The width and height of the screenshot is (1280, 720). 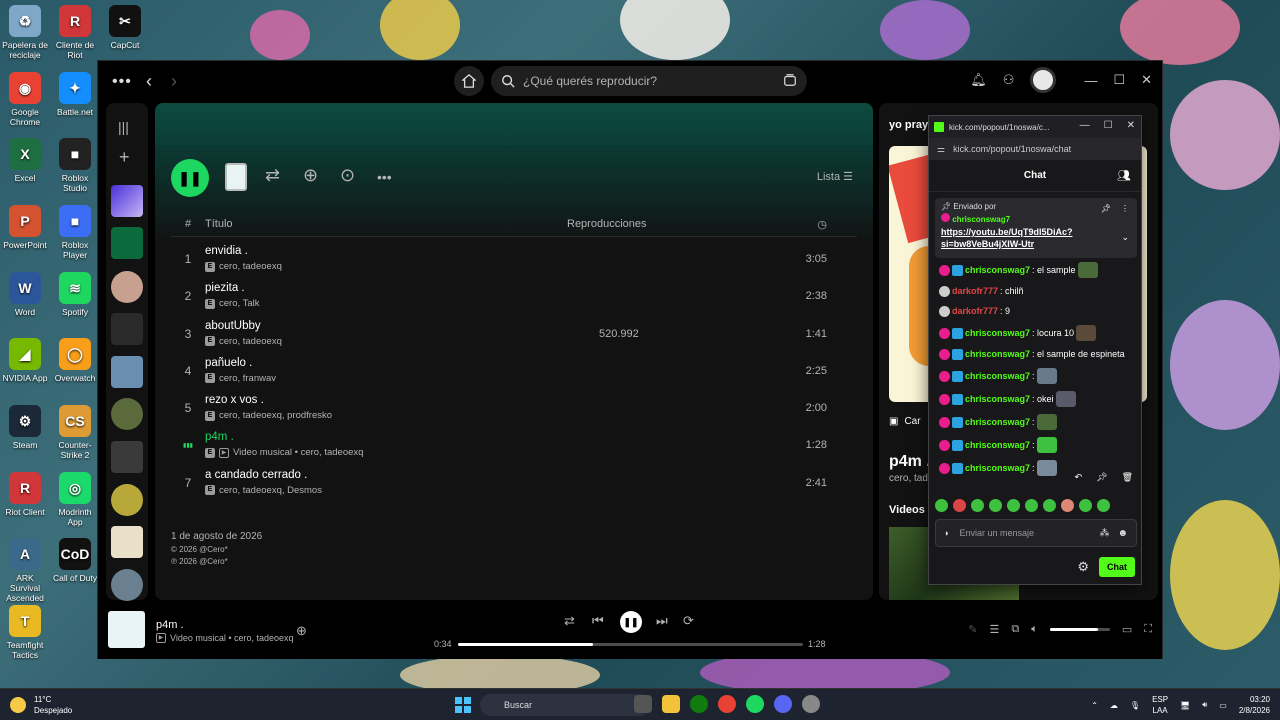 What do you see at coordinates (41, 705) in the screenshot?
I see `weather-widget: 11°C Despejado` at bounding box center [41, 705].